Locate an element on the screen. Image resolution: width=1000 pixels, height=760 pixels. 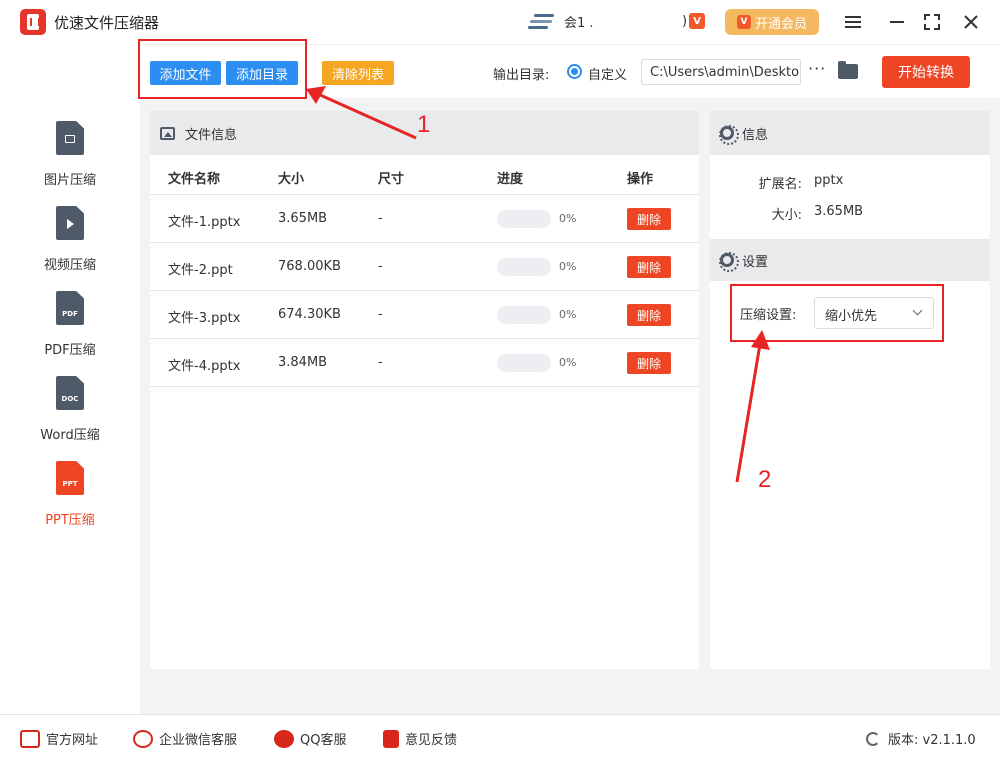
website-icon is located at coordinates (30, 738).